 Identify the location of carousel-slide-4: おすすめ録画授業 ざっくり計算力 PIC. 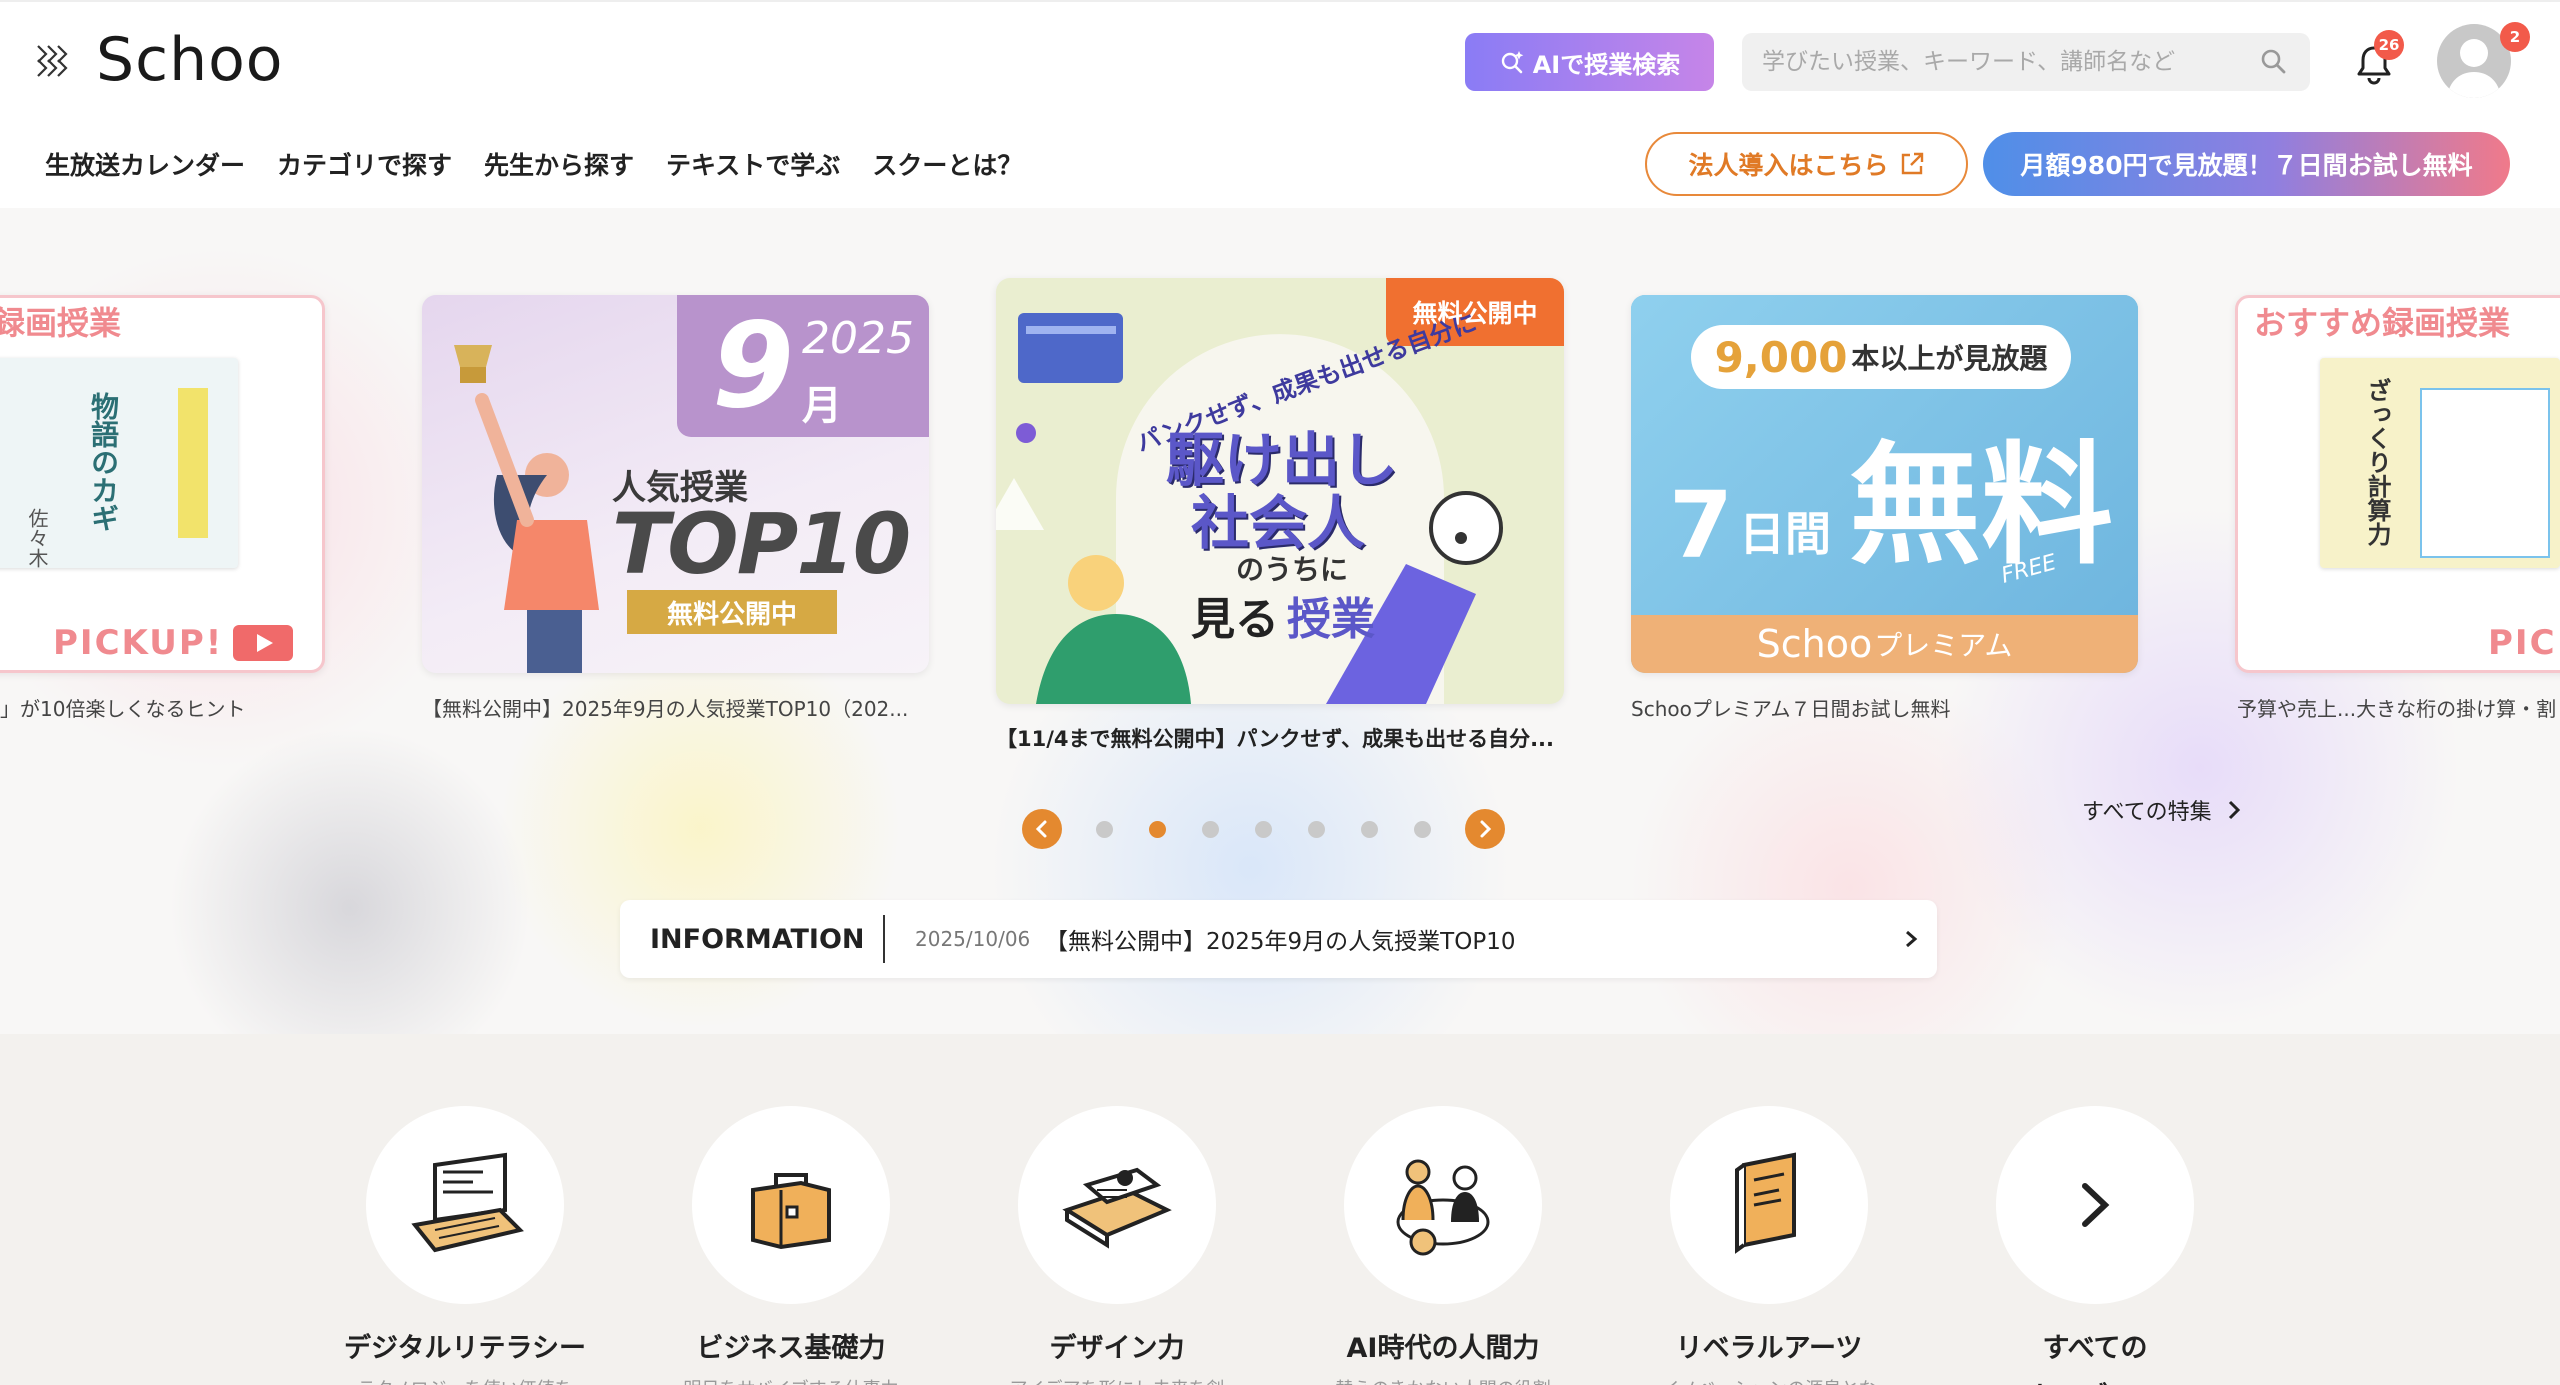
(2397, 484).